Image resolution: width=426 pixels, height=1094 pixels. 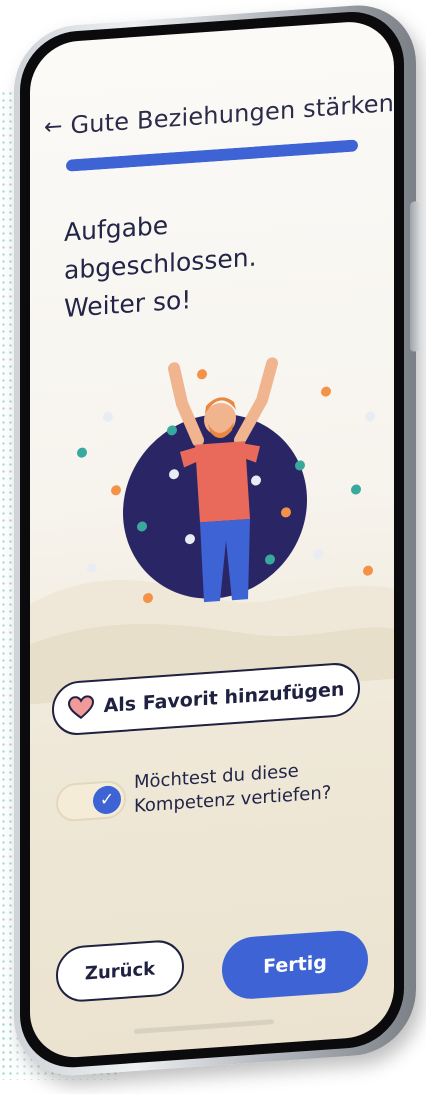 I want to click on arrow-left-icon: ←, so click(x=53, y=127).